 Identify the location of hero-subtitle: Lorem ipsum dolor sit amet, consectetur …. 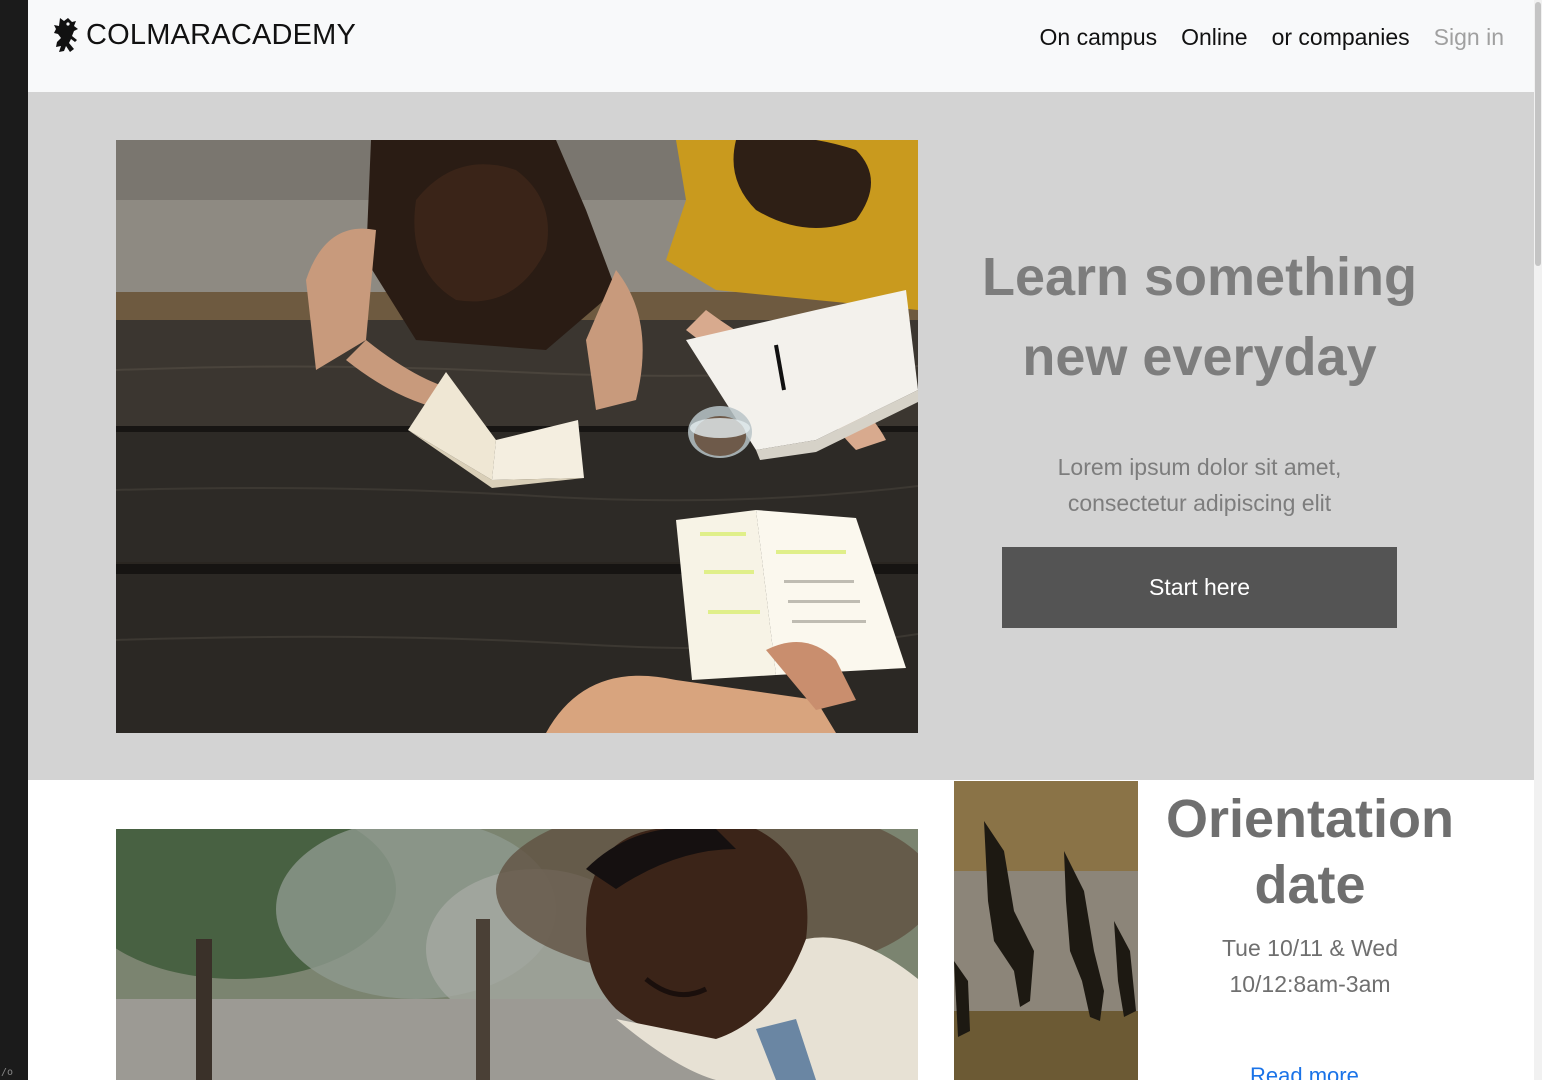
(1199, 485).